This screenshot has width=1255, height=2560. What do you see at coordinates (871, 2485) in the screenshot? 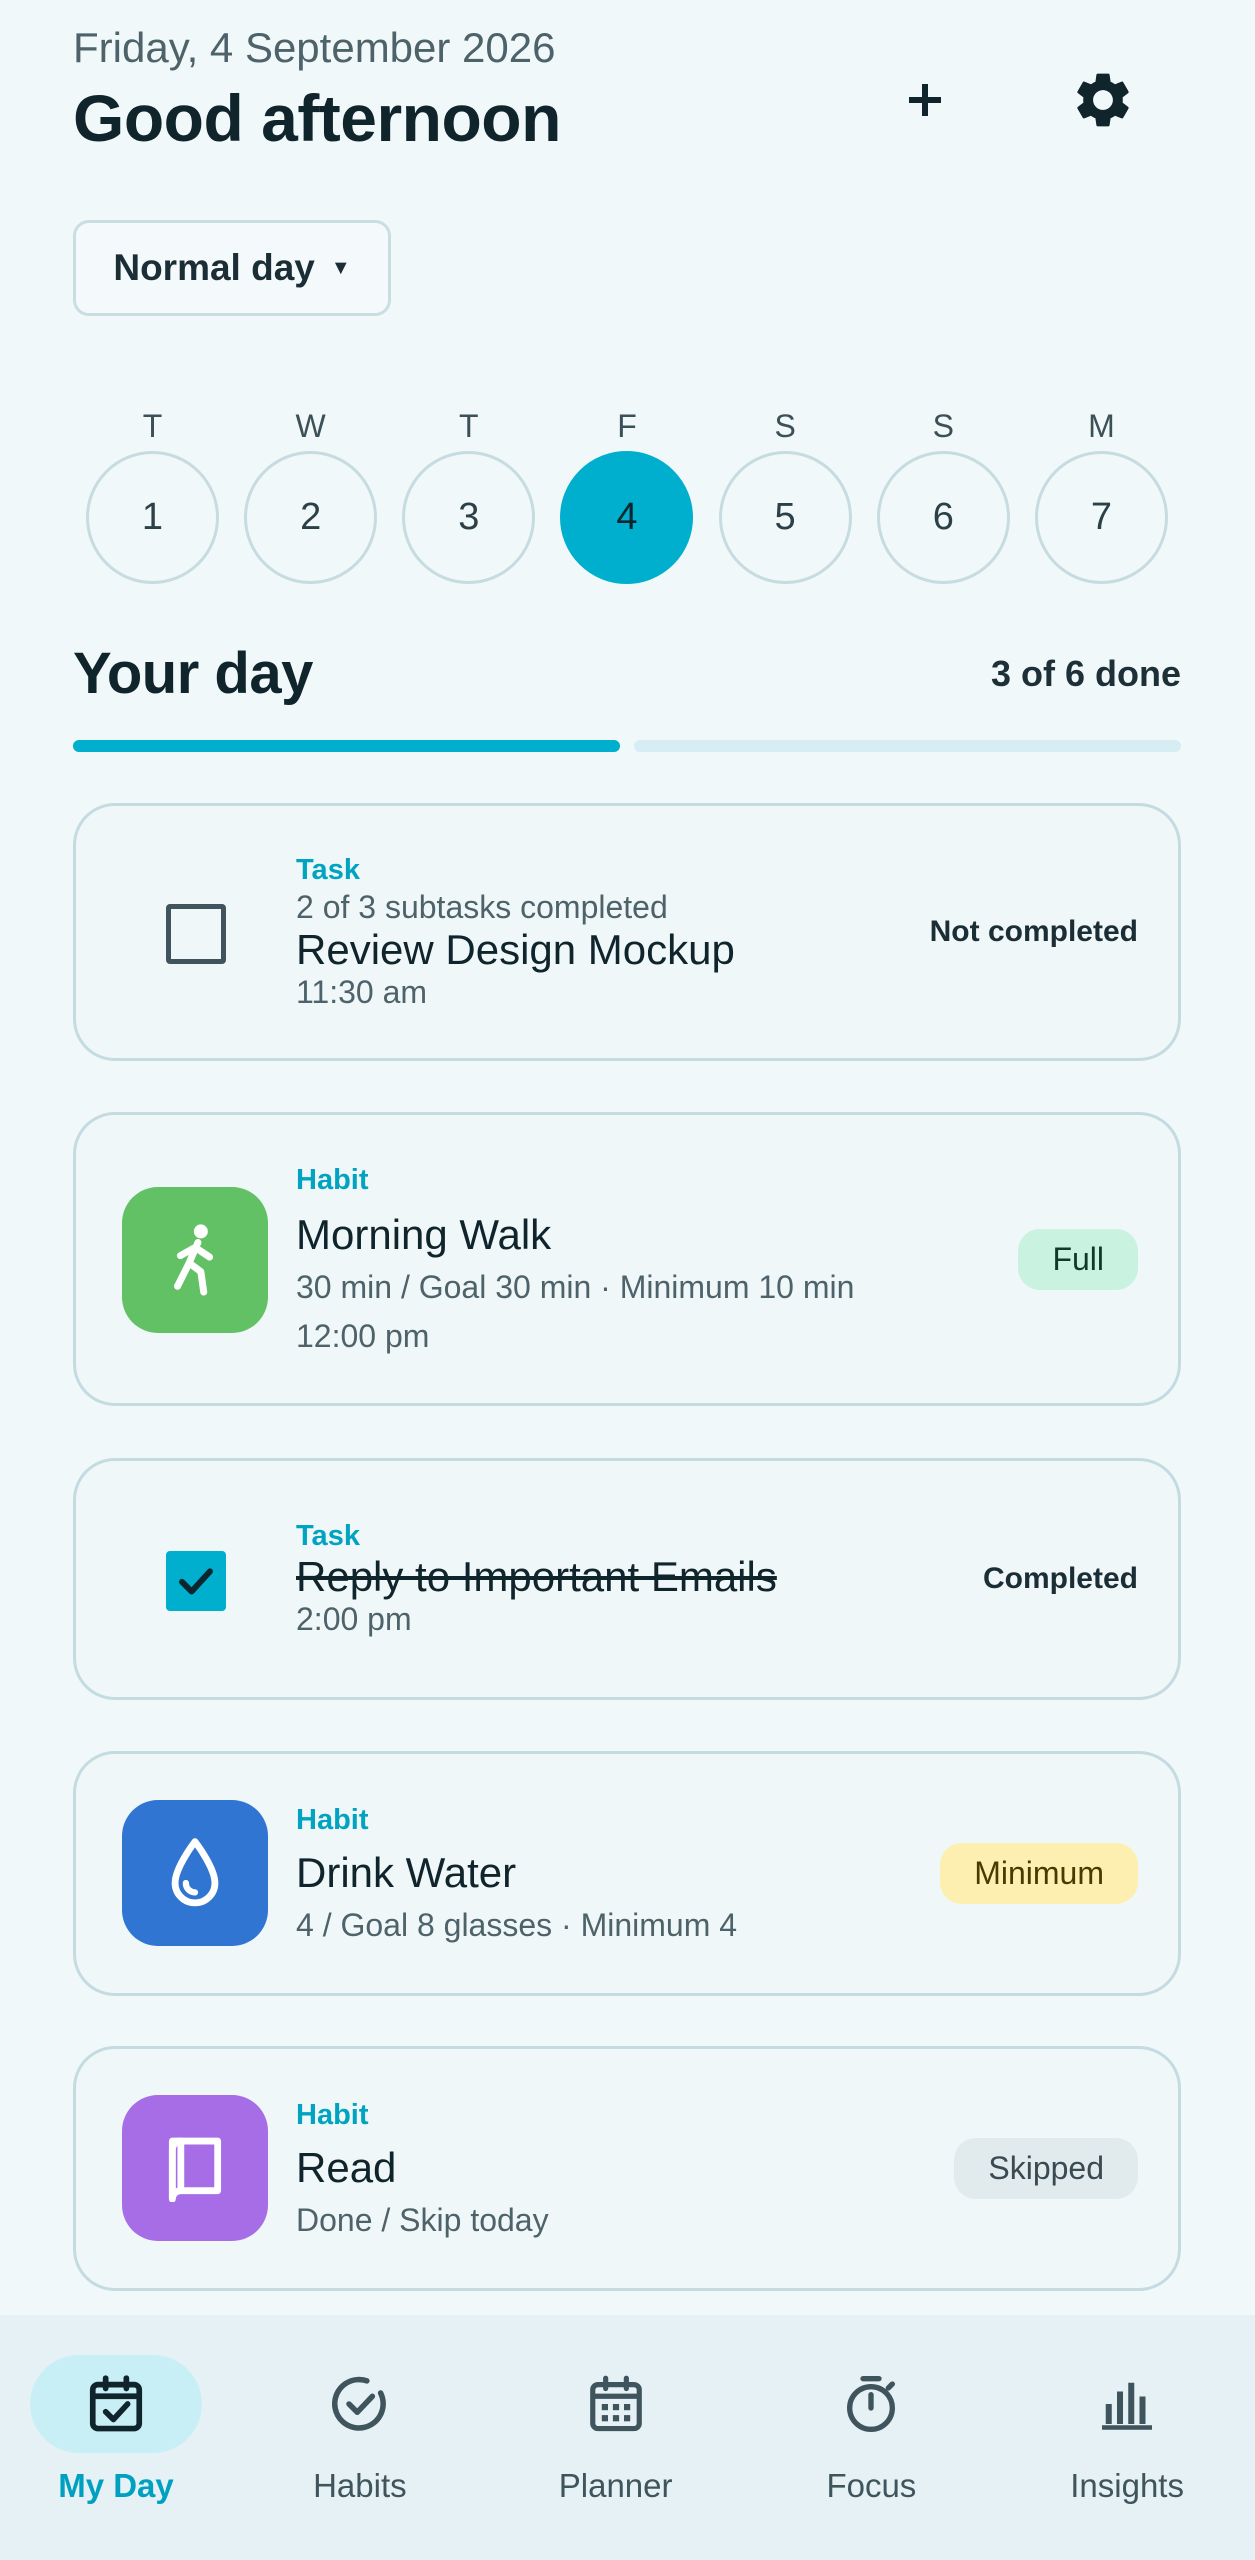
I see `nav-label: Focus` at bounding box center [871, 2485].